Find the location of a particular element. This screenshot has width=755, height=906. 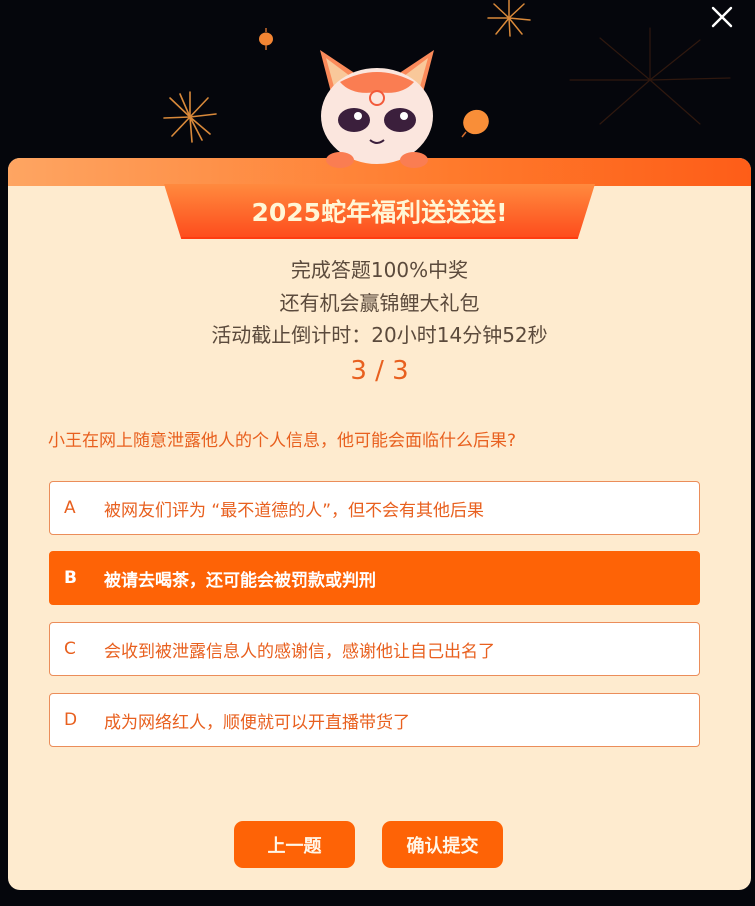

option-a: A 被网友们评为 “最不道德的人”，但不会有其他后果 is located at coordinates (374, 508).